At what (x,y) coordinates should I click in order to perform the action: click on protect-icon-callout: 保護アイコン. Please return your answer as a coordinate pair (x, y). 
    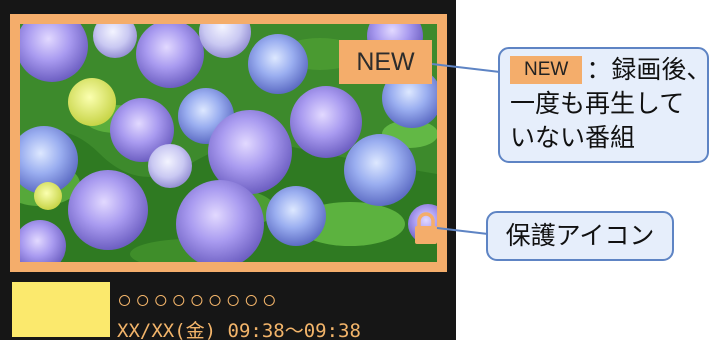
    Looking at the image, I should click on (580, 236).